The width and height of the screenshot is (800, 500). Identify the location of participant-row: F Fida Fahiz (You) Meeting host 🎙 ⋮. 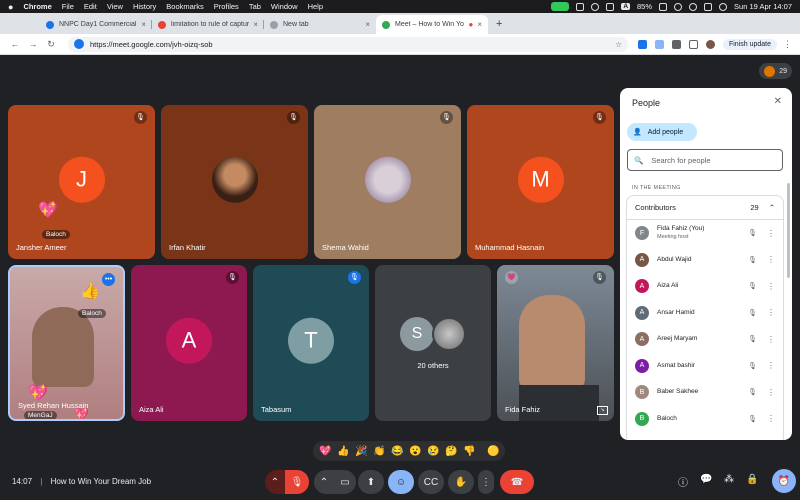
(705, 233).